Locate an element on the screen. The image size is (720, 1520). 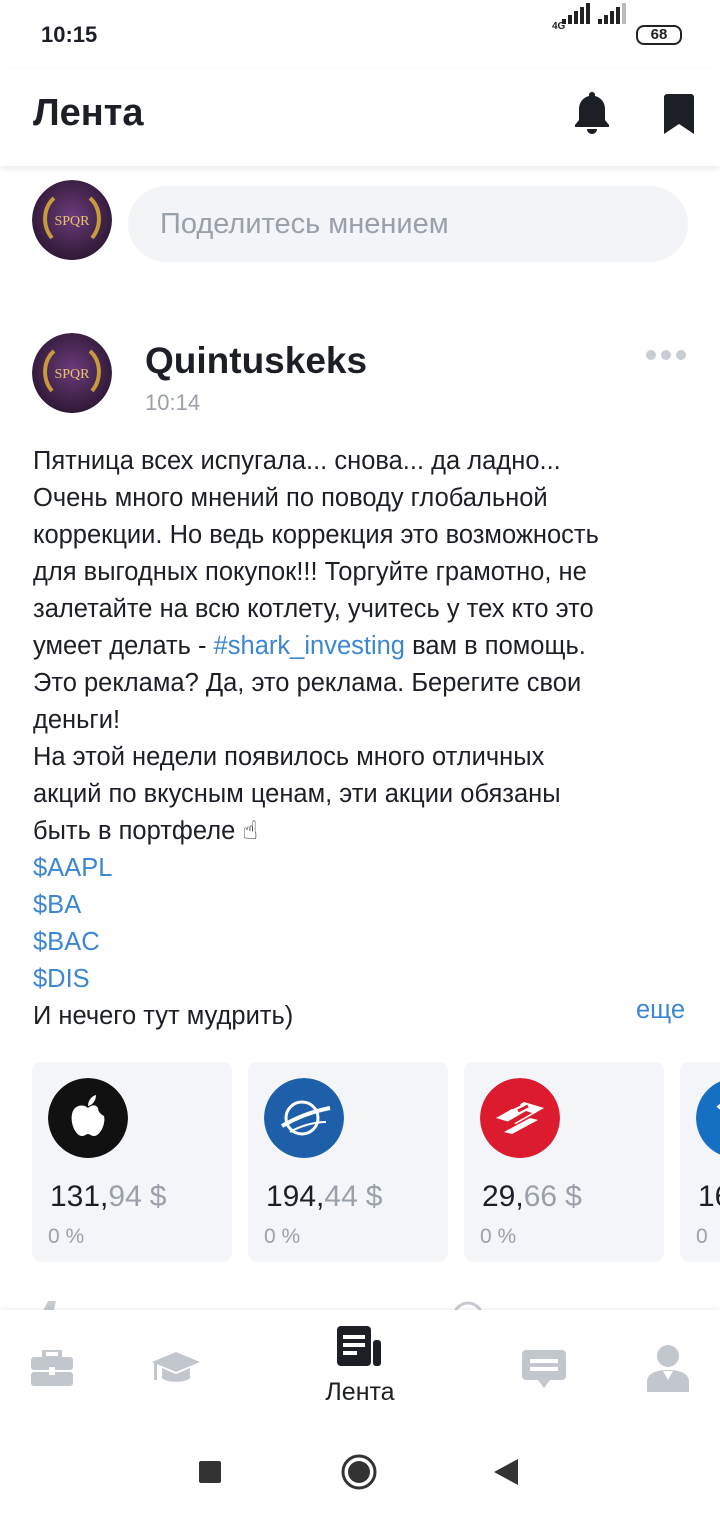
page-title: Лента is located at coordinates (88, 113).